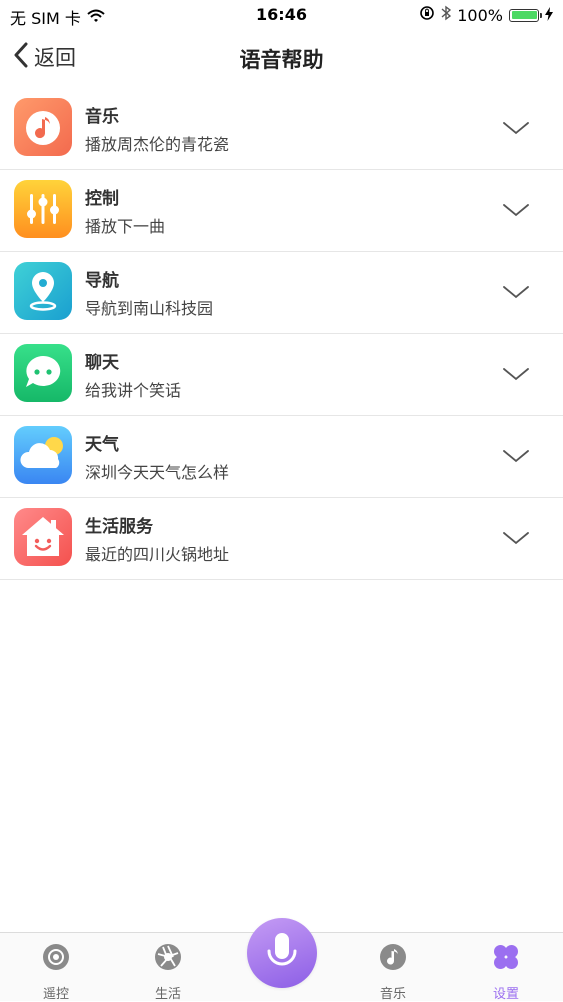 The height and width of the screenshot is (1002, 563). Describe the element at coordinates (281, 211) in the screenshot. I see `list-item-control: 控制 播放下一曲` at that location.